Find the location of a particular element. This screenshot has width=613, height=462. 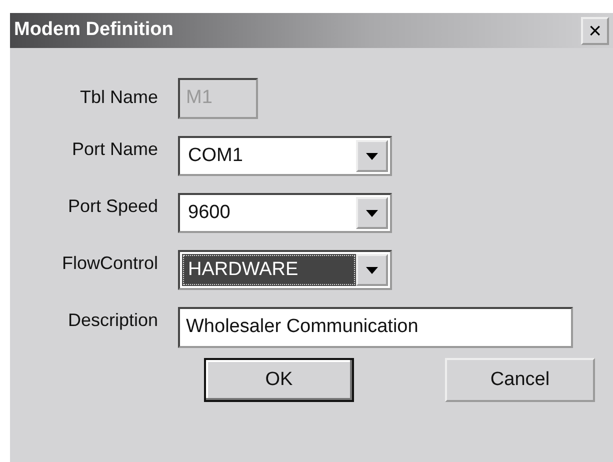

text-field: Wholesaler Communication is located at coordinates (375, 327).